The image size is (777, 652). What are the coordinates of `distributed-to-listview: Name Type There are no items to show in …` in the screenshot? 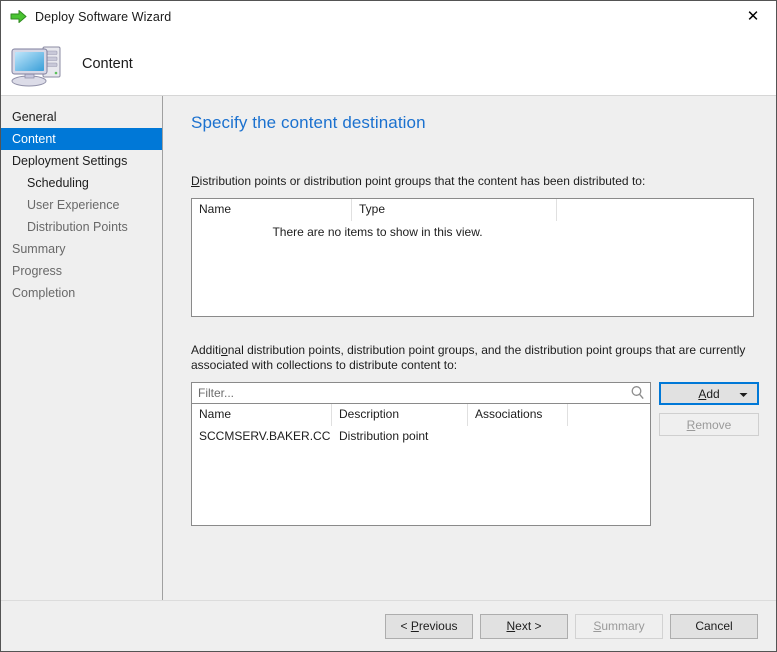 It's located at (472, 257).